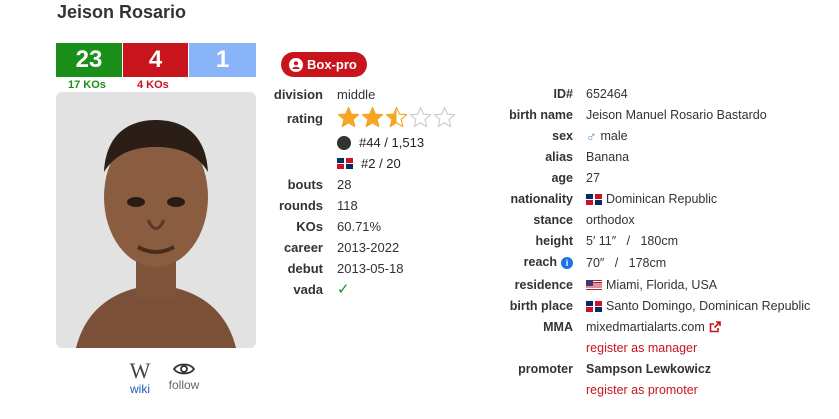 This screenshot has width=839, height=419. What do you see at coordinates (562, 178) in the screenshot?
I see `age-label: age` at bounding box center [562, 178].